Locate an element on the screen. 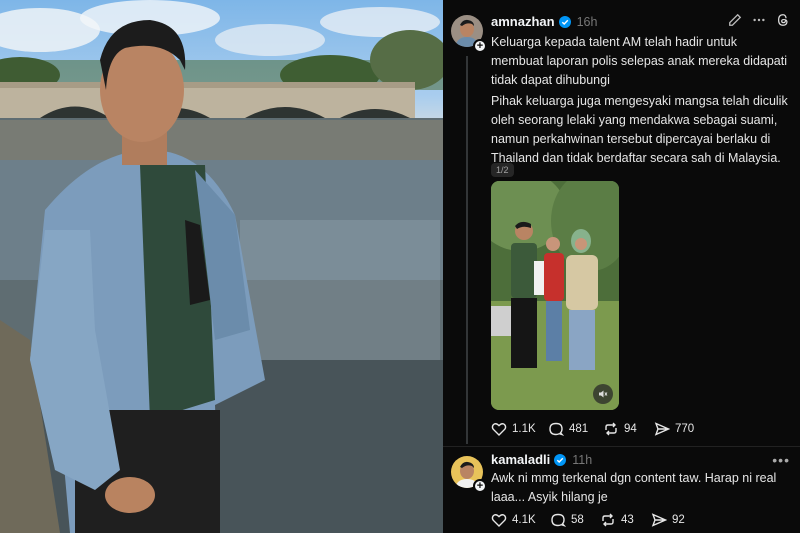  comment-button: 481 is located at coordinates (575, 429).